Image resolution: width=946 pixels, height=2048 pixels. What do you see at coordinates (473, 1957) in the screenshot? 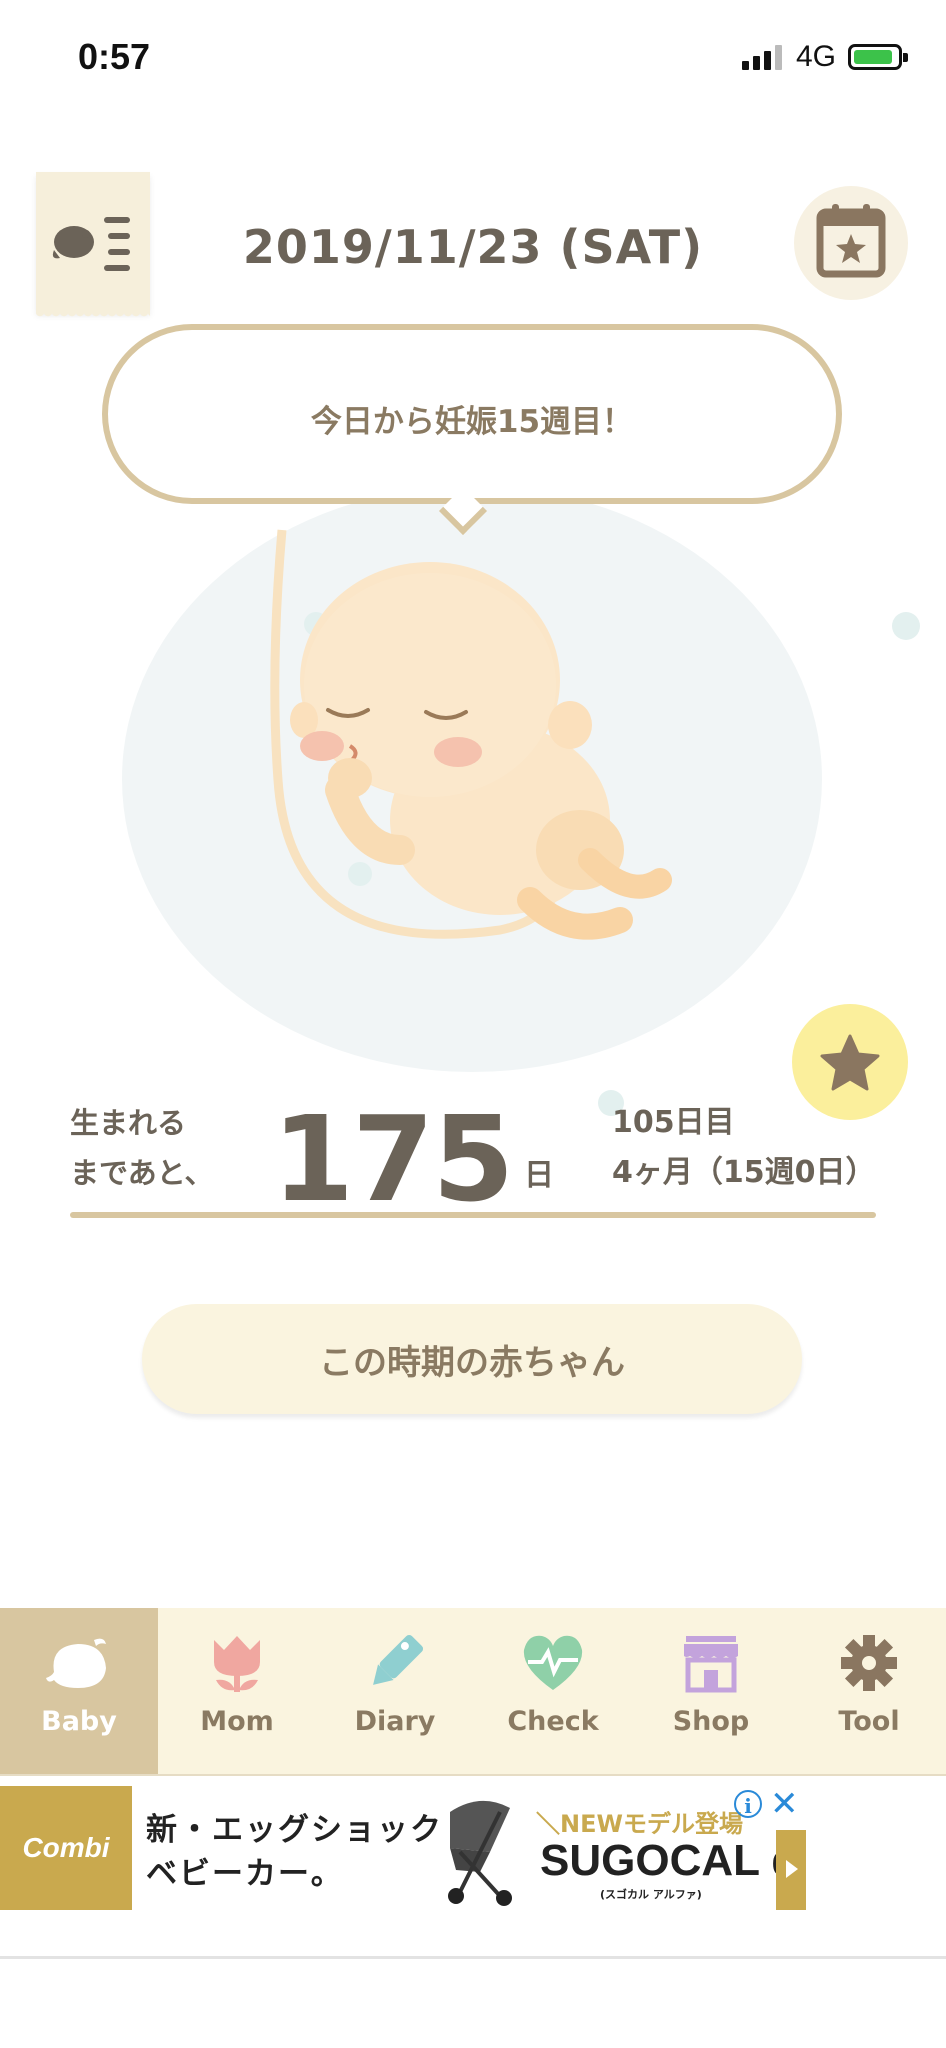
I see `bottom-divider` at bounding box center [473, 1957].